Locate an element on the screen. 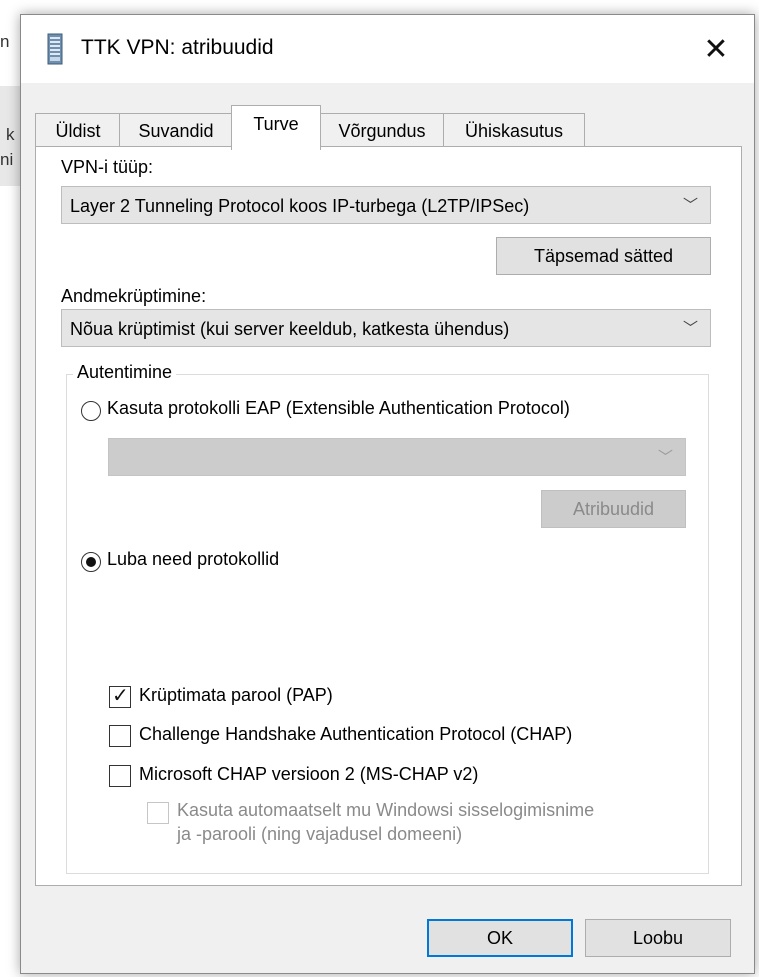 The height and width of the screenshot is (977, 759). eap-properties-button: Atribuudid is located at coordinates (613, 509).